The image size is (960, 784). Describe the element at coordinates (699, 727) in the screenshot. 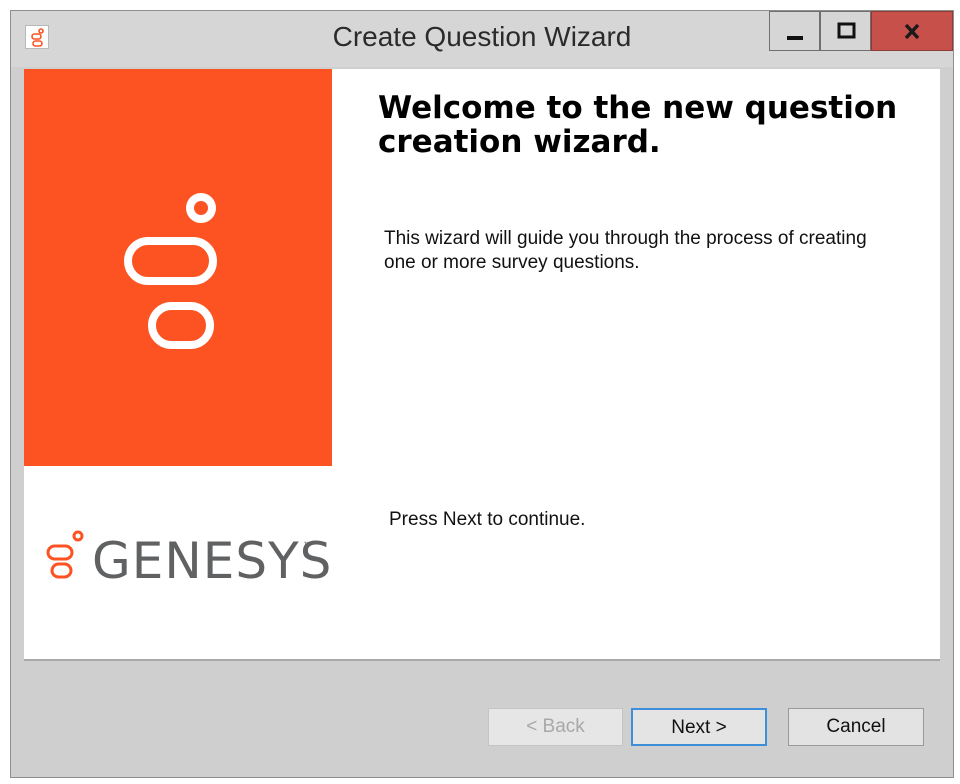

I see `next-button: Next >` at that location.